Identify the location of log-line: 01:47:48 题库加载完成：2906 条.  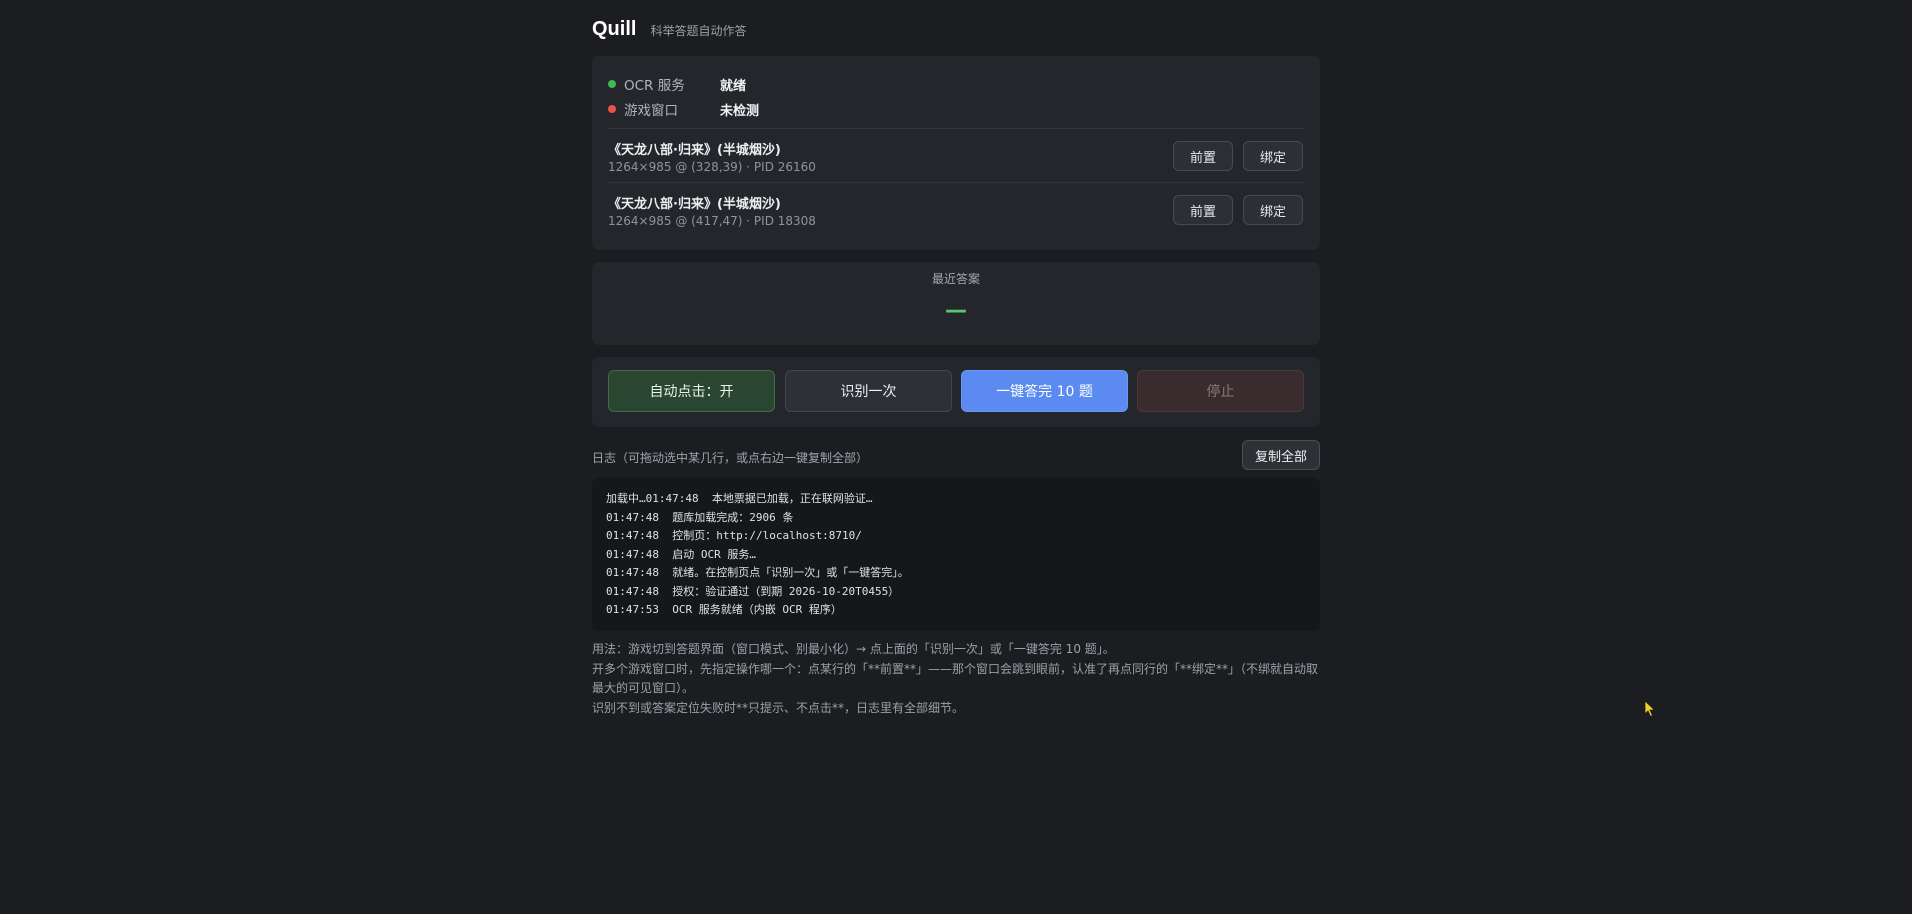
(700, 517).